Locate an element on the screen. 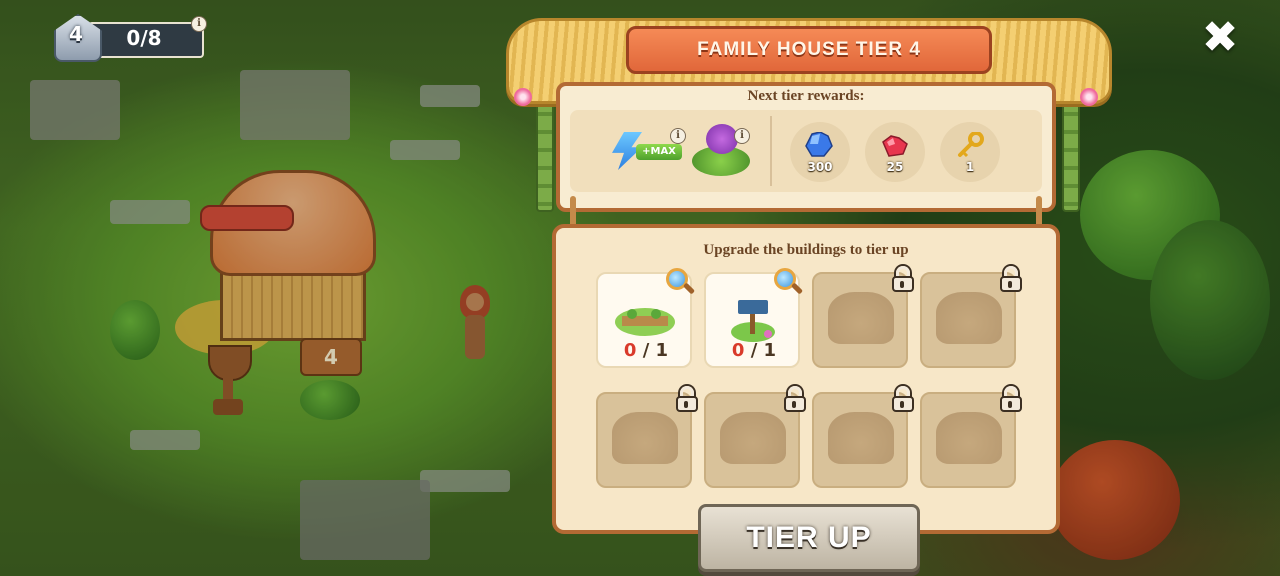 Image resolution: width=1280 pixels, height=576 pixels. garden-plot-icon is located at coordinates (645, 322).